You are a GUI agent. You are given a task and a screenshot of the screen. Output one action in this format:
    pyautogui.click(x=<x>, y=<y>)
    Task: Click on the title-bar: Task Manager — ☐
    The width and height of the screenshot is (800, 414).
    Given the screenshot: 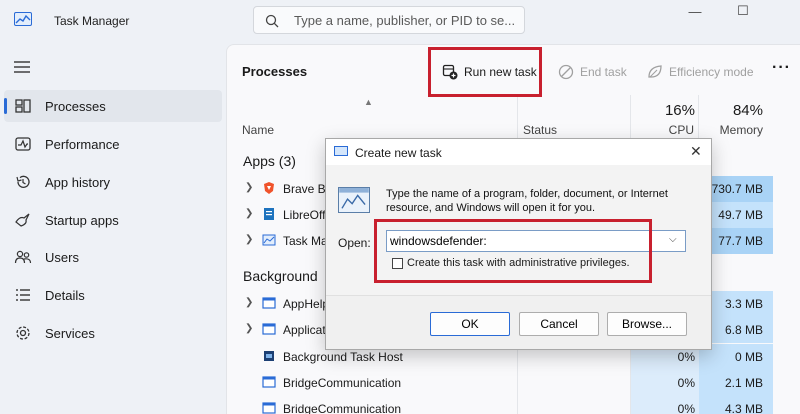 What is the action you would take?
    pyautogui.click(x=400, y=20)
    